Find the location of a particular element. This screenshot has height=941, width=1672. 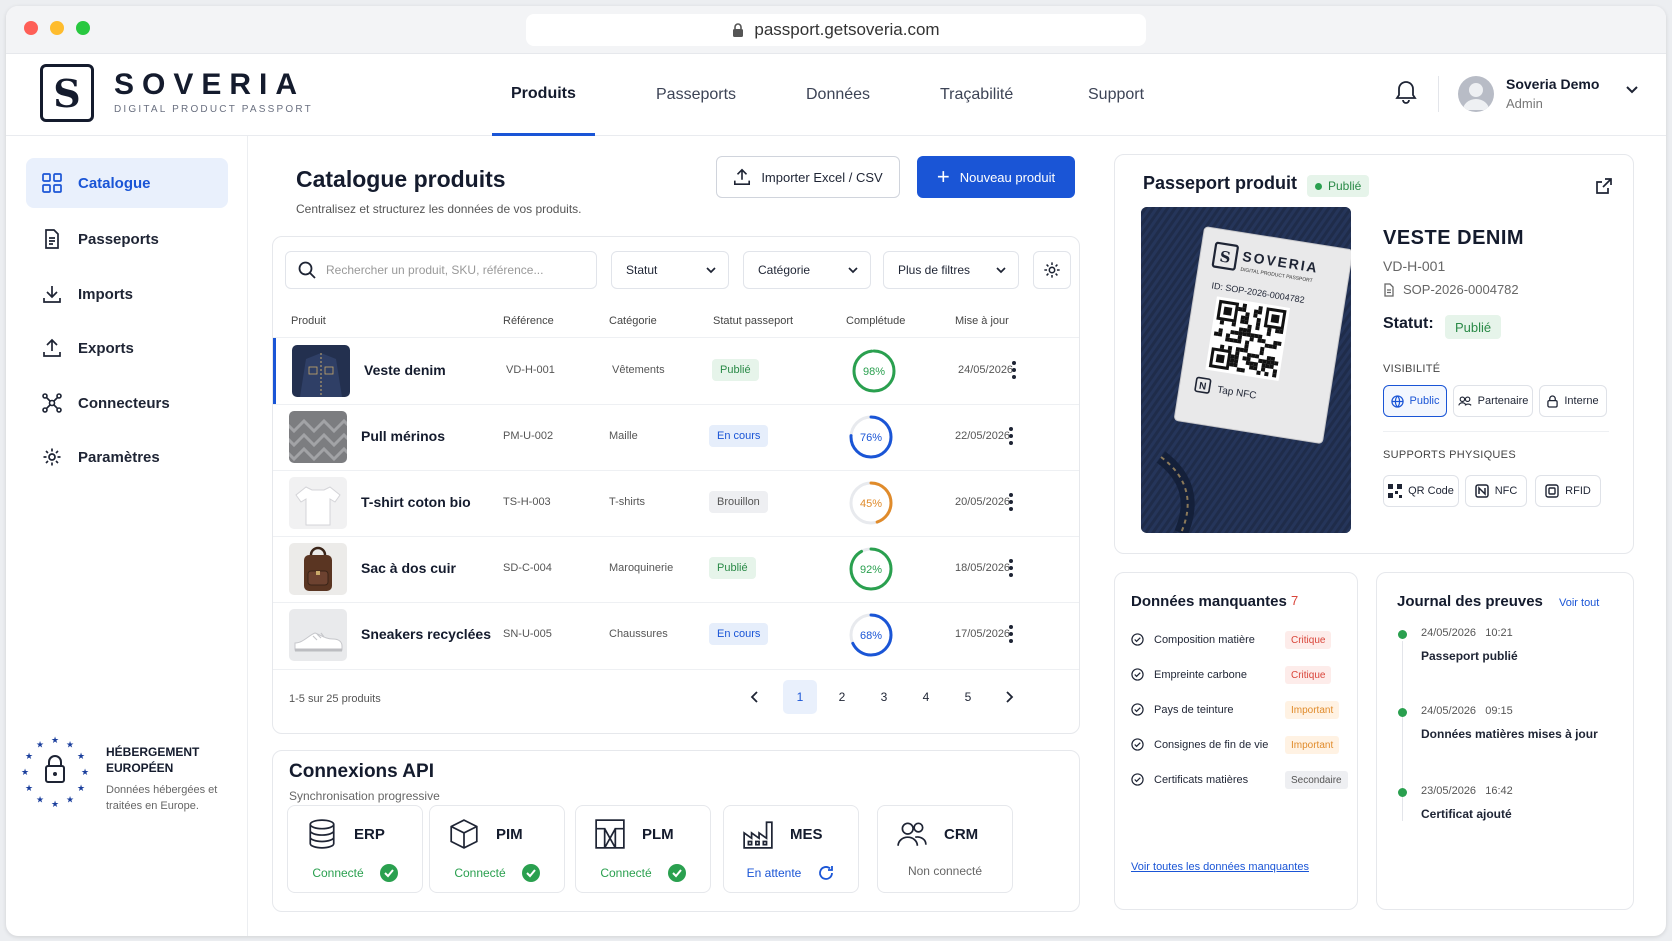

col-header-reference: Référence is located at coordinates (528, 321).